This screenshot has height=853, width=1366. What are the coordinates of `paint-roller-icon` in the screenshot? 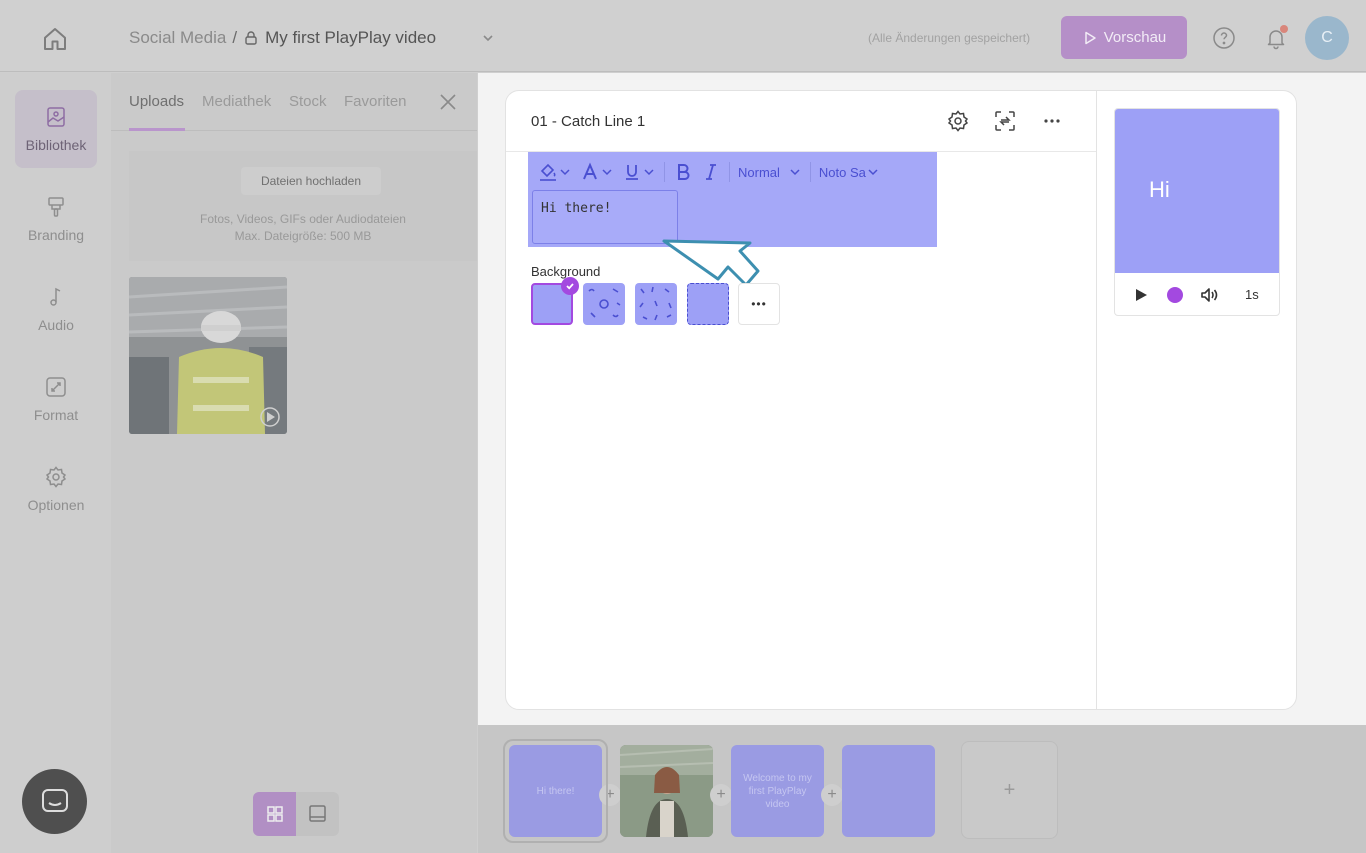 It's located at (56, 207).